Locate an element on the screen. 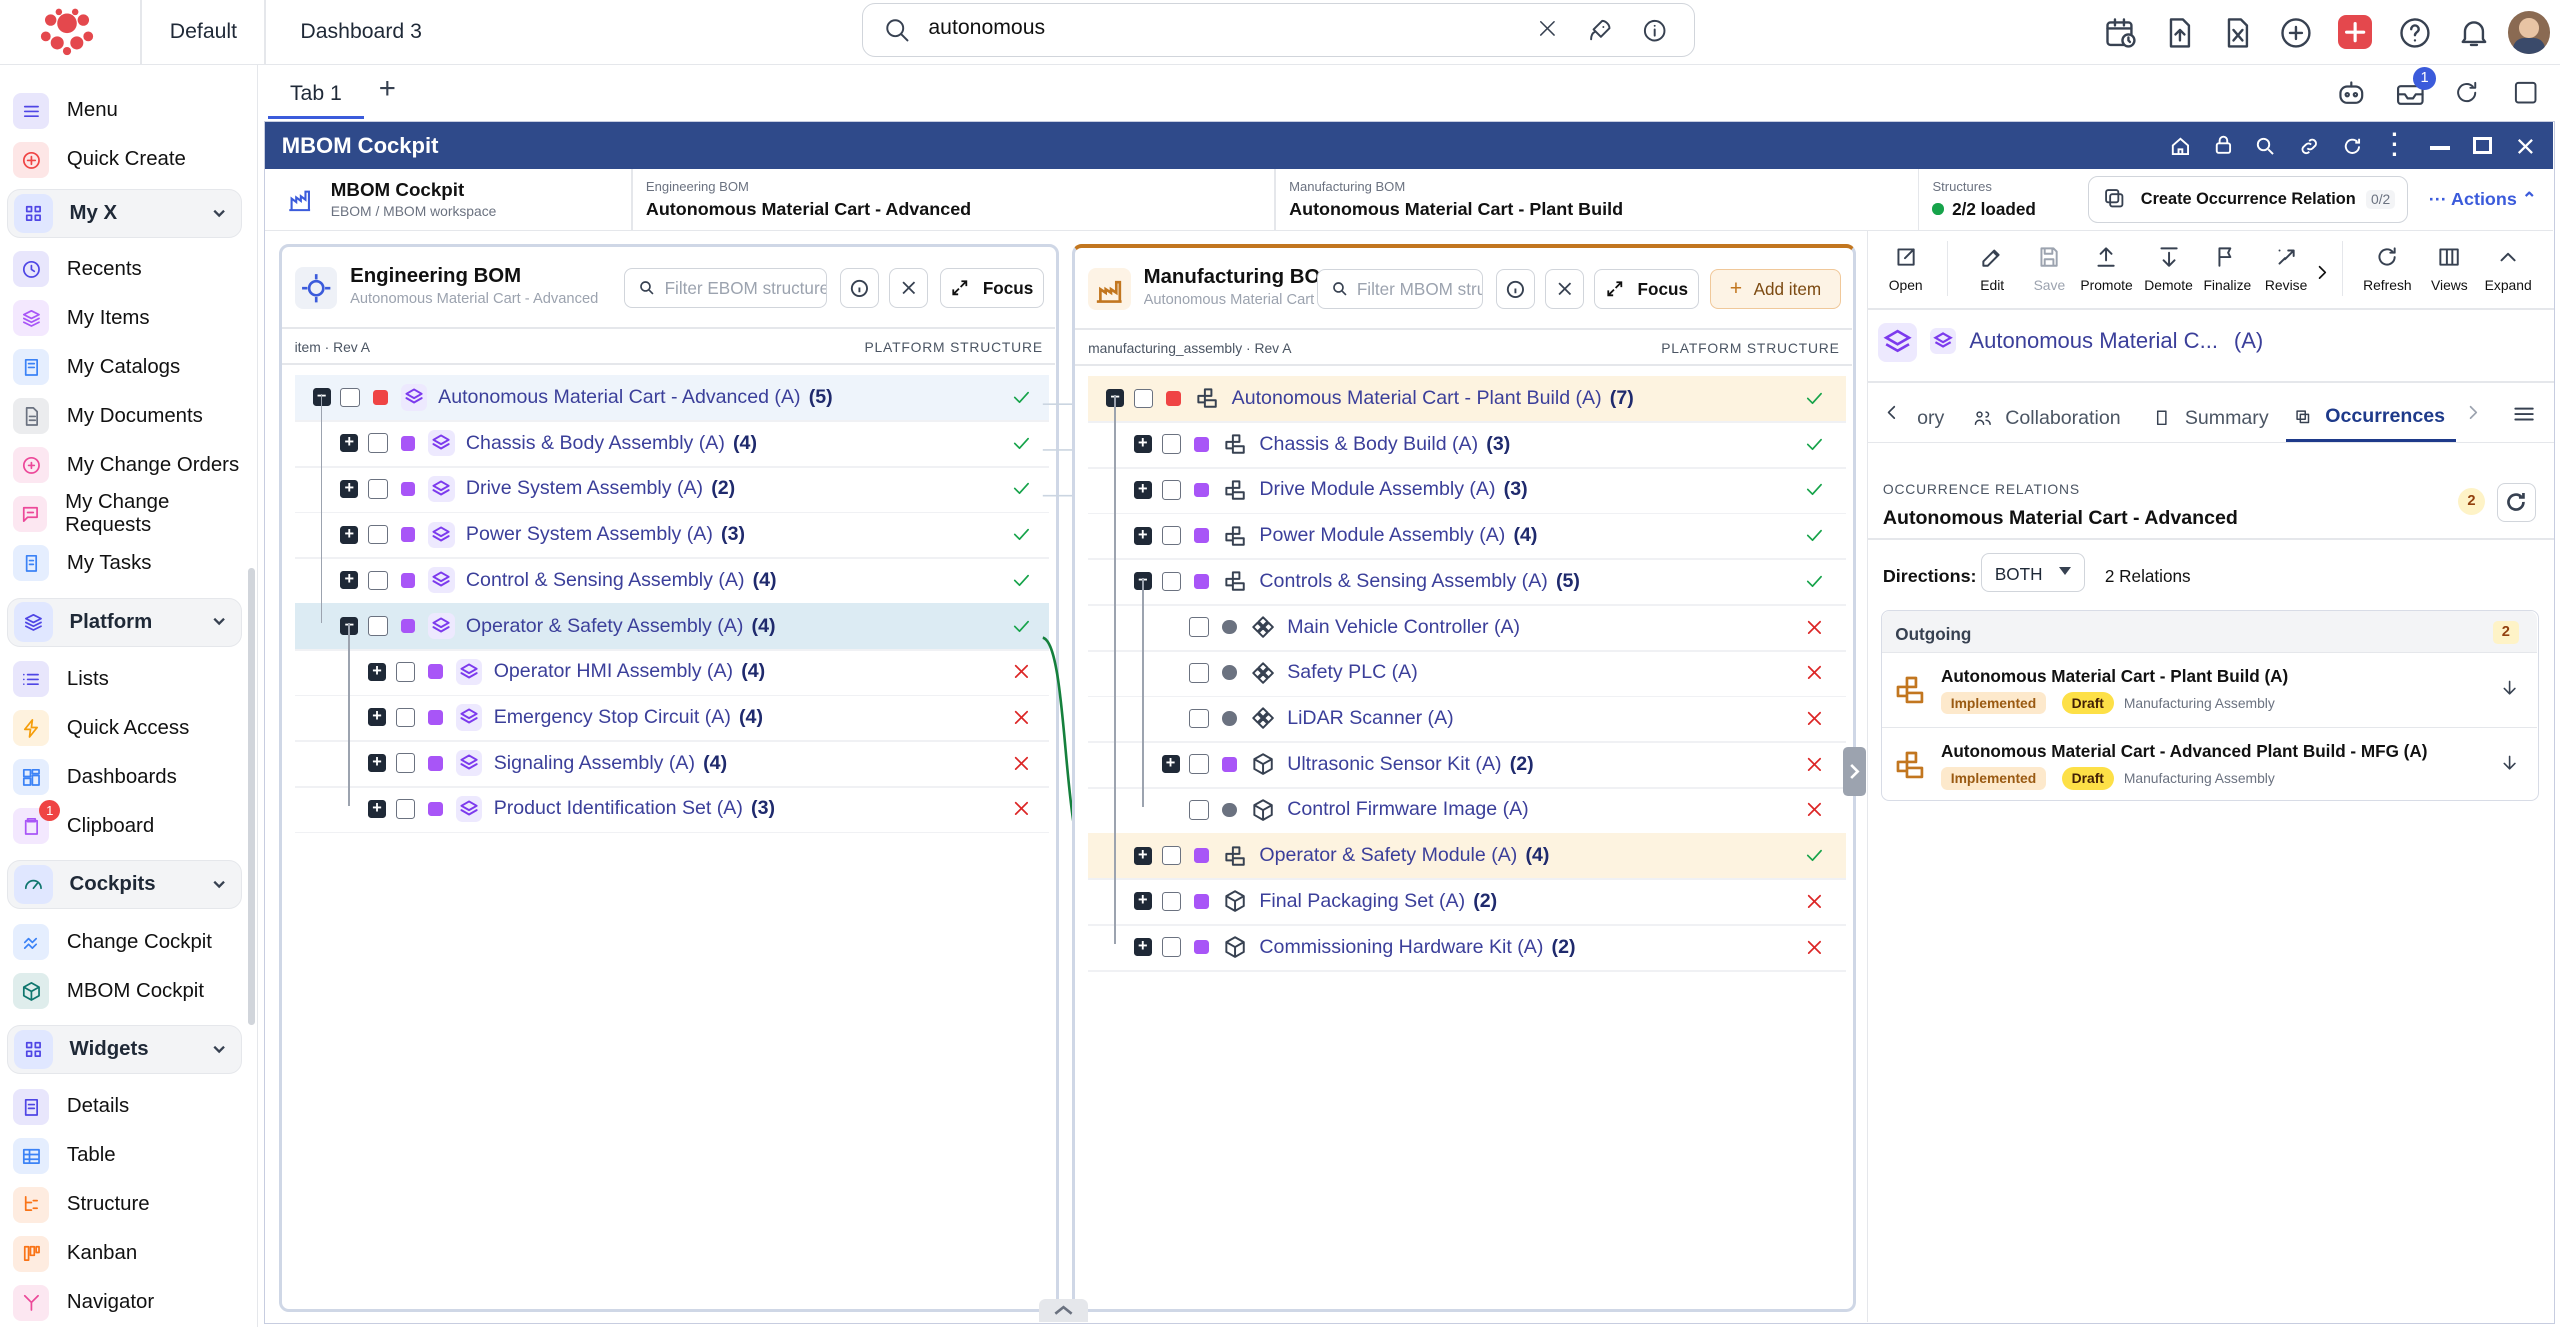 This screenshot has height=1328, width=2560. tree-row: + Operator & Safety Module (A) (4) is located at coordinates (1341, 856).